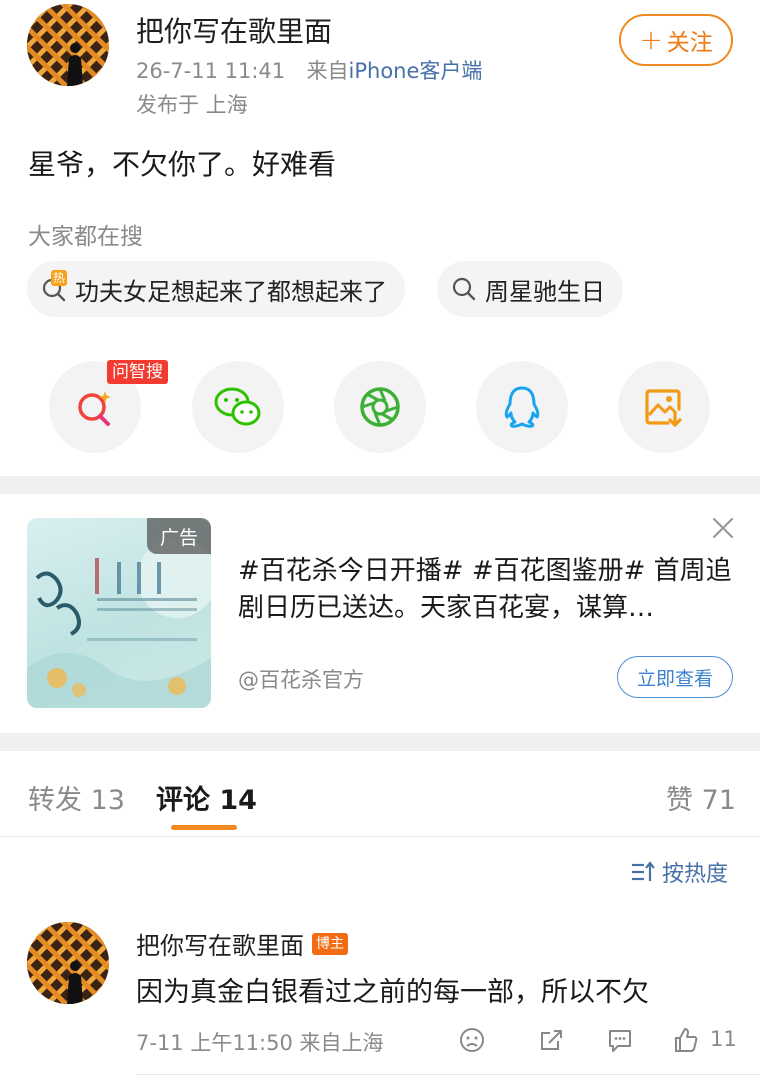  What do you see at coordinates (85, 237) in the screenshot?
I see `trending-title: 大家都在搜` at bounding box center [85, 237].